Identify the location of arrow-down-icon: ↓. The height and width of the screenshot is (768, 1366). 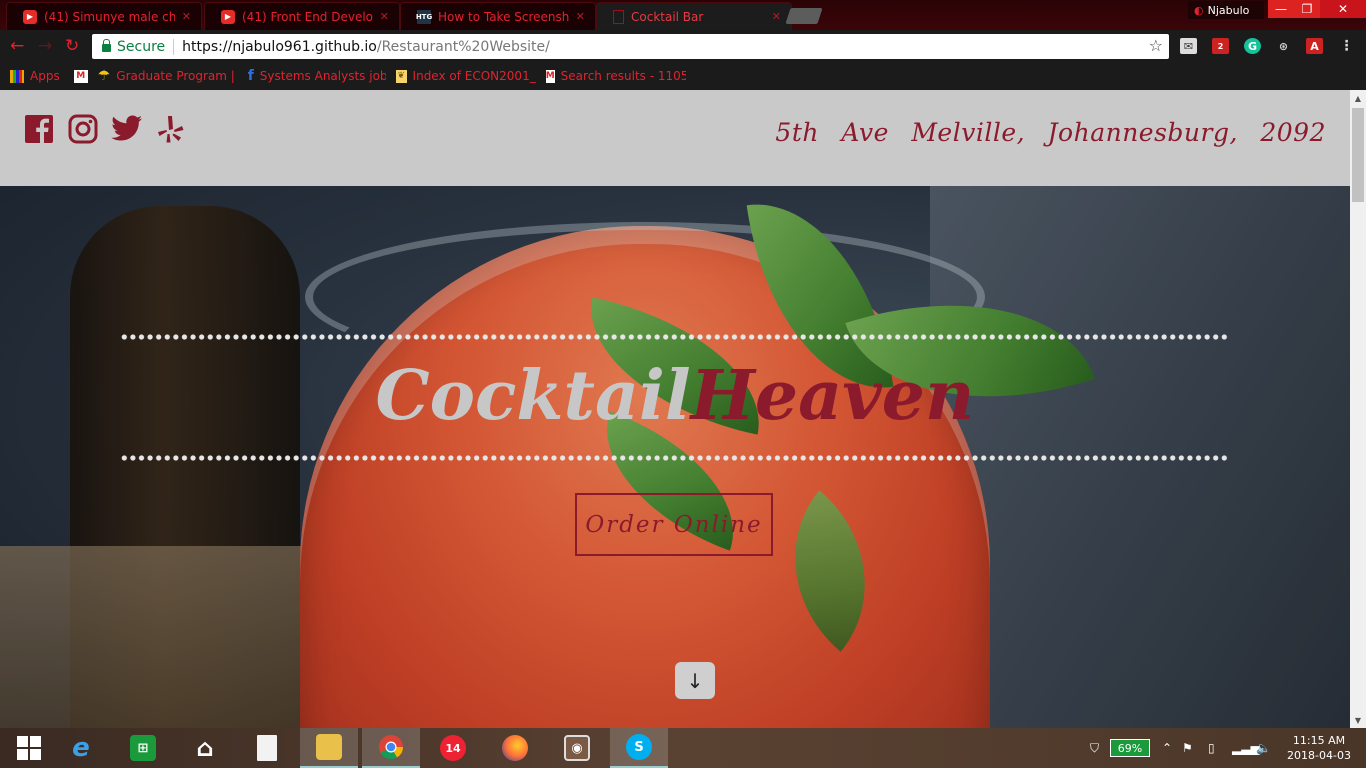
(695, 680).